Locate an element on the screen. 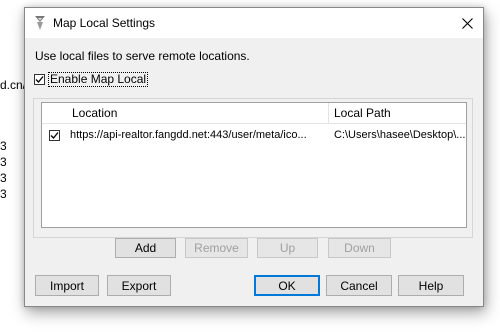 This screenshot has height=334, width=500. down-button: Down is located at coordinates (359, 248).